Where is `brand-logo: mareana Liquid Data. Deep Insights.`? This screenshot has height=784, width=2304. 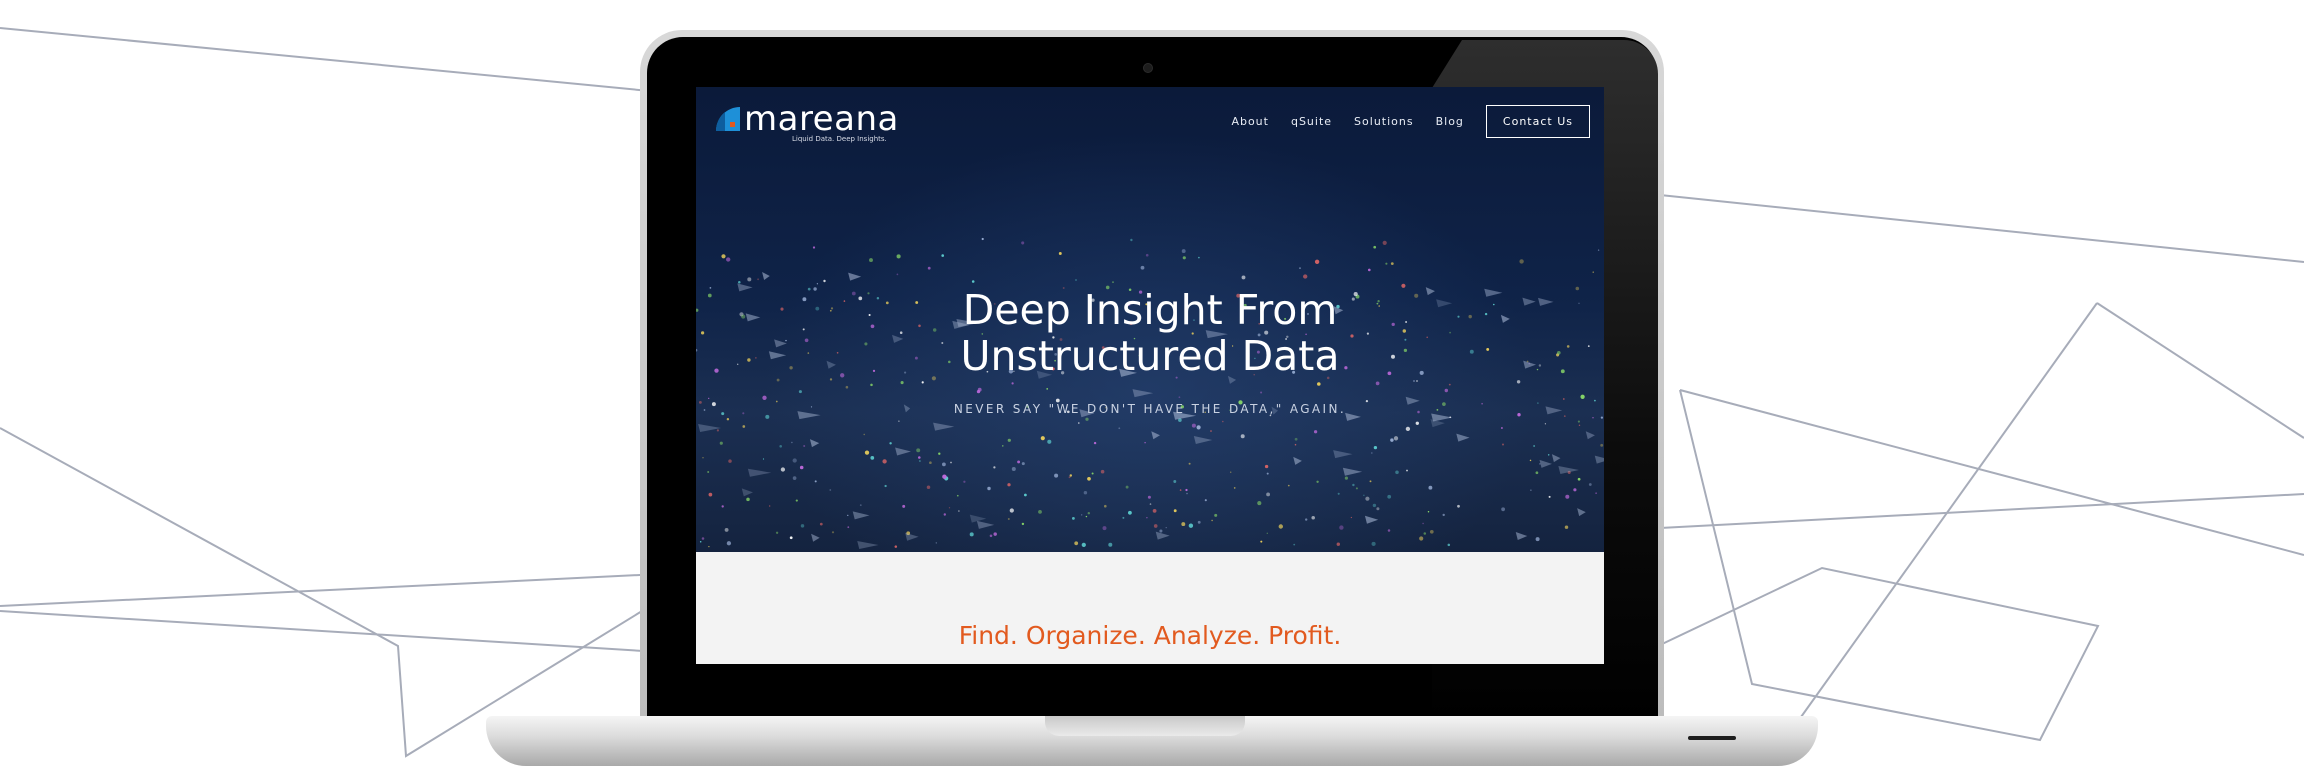
brand-logo: mareana Liquid Data. Deep Insights. is located at coordinates (814, 124).